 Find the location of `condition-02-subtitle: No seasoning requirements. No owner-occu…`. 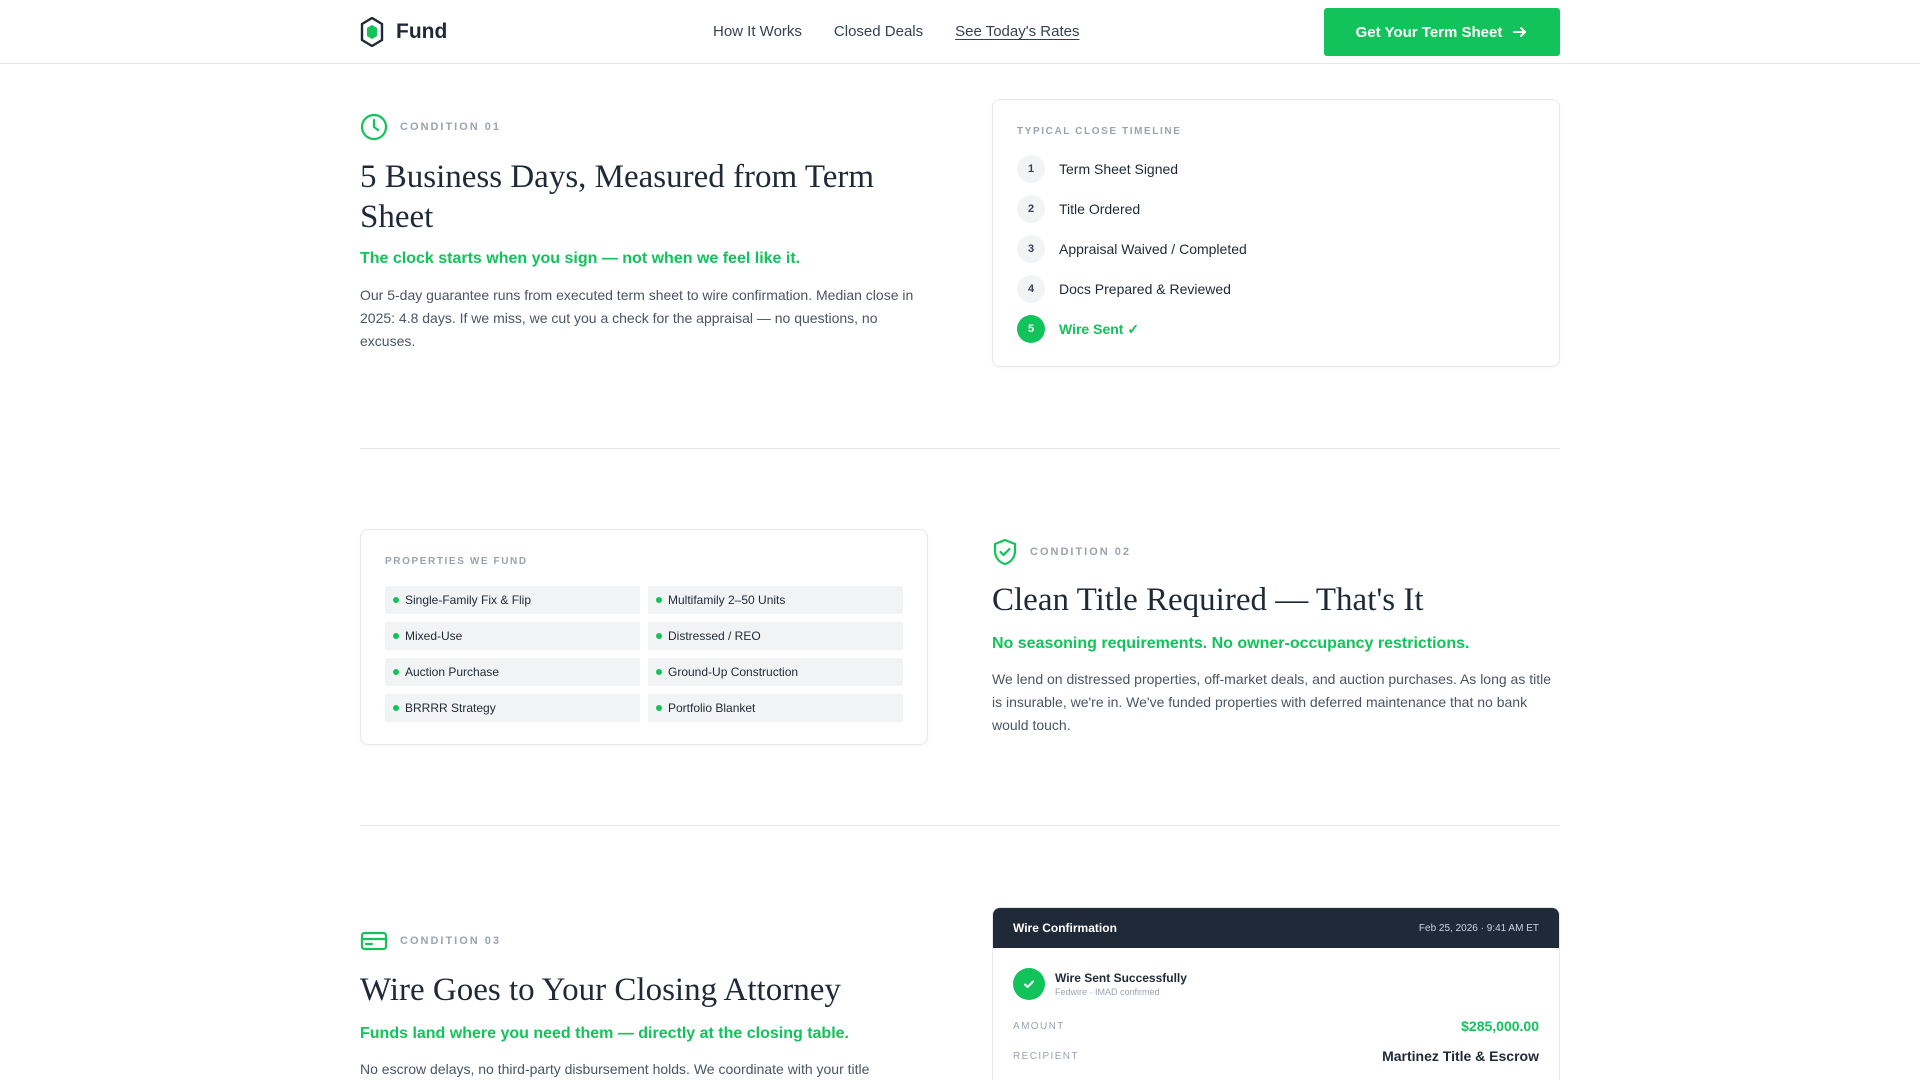

condition-02-subtitle: No seasoning requirements. No owner-occu… is located at coordinates (1231, 643).